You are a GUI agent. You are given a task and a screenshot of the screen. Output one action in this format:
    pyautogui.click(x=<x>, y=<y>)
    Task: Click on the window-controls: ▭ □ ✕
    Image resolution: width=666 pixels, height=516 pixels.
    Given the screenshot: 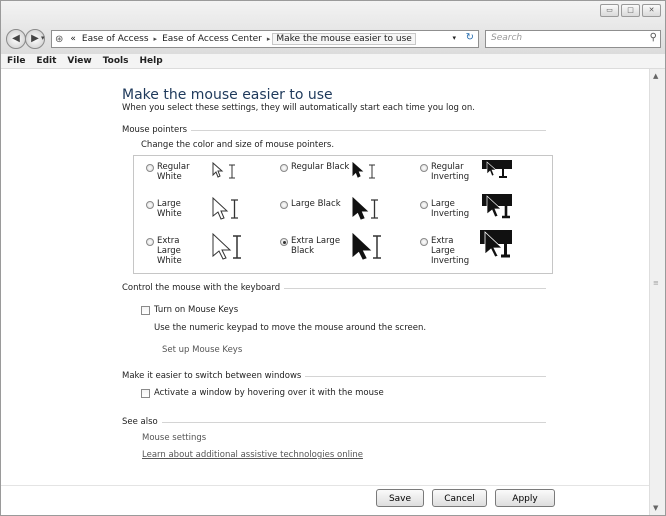 What is the action you would take?
    pyautogui.click(x=630, y=10)
    